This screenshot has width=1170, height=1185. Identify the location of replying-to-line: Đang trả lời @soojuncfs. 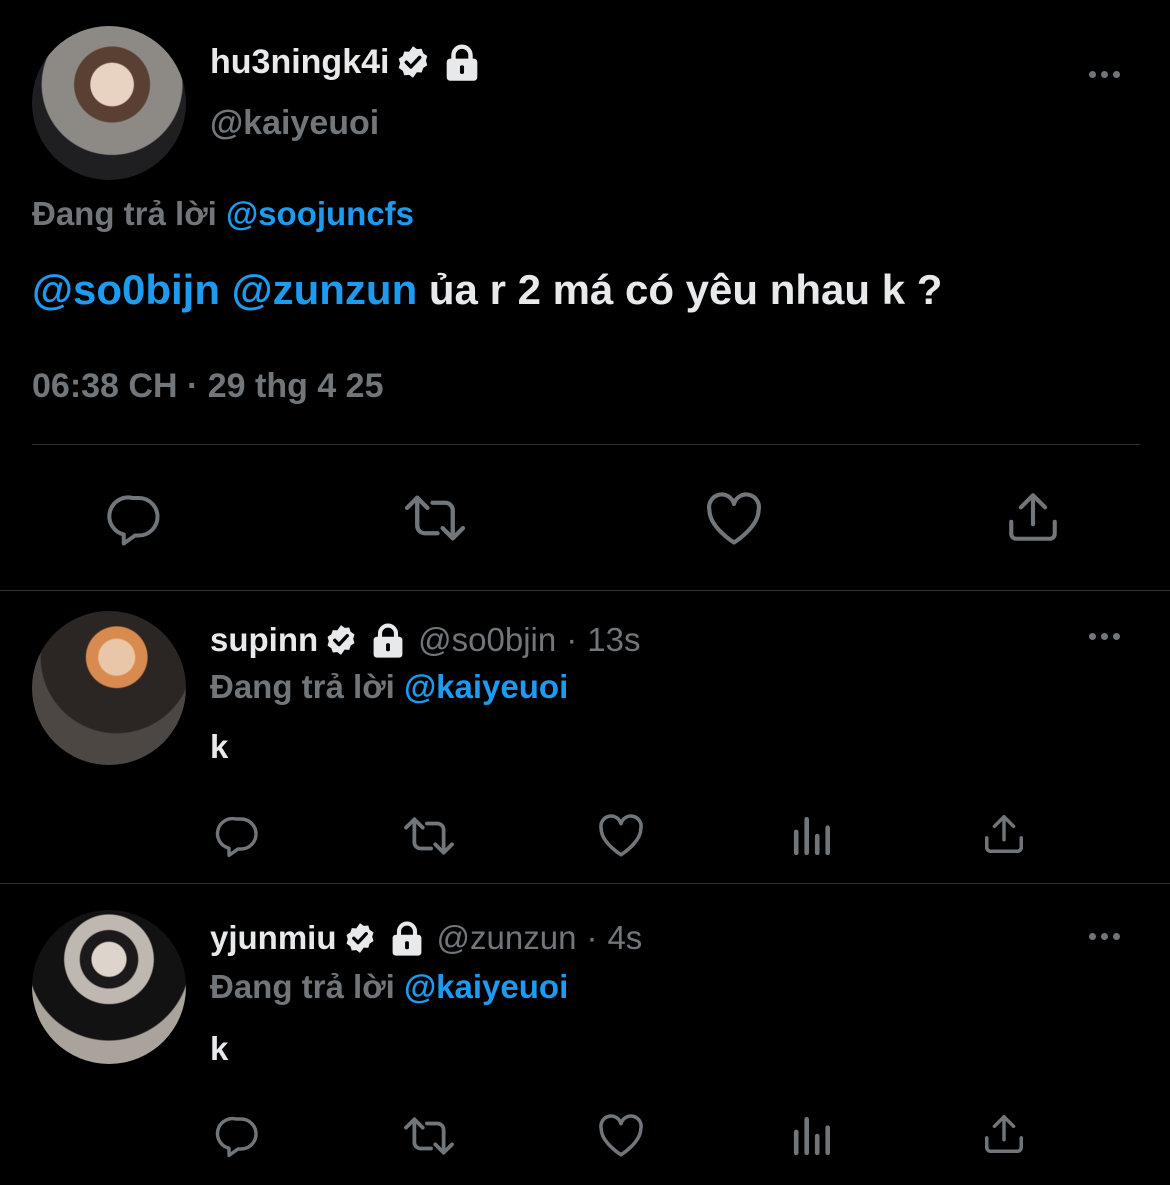
(223, 214).